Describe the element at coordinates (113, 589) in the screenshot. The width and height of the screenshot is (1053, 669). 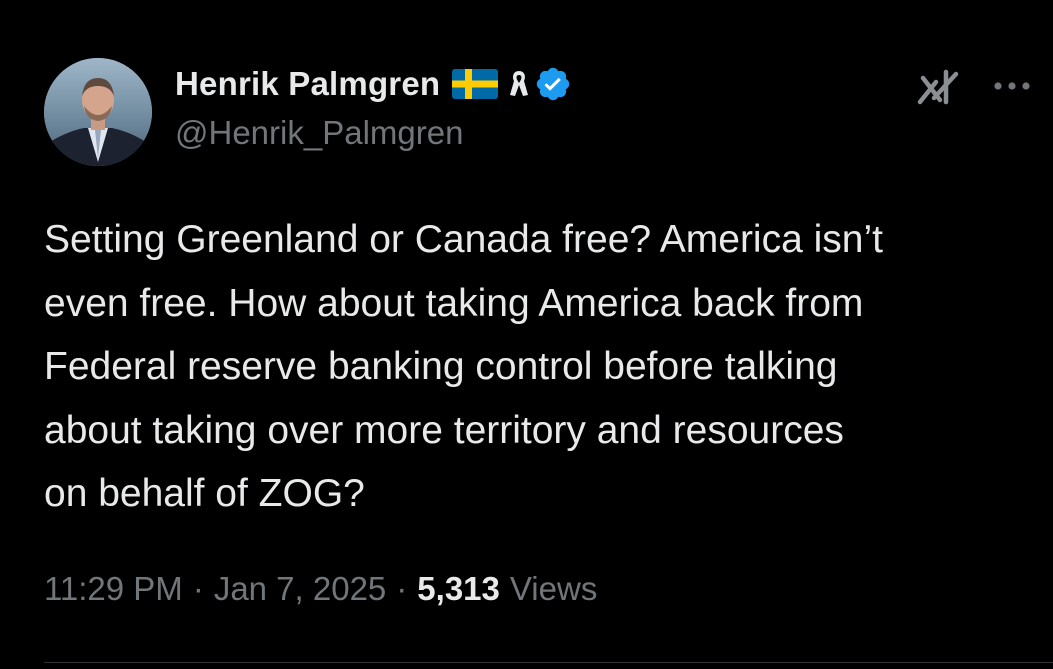
I see `tweet-time: 11:29 PM` at that location.